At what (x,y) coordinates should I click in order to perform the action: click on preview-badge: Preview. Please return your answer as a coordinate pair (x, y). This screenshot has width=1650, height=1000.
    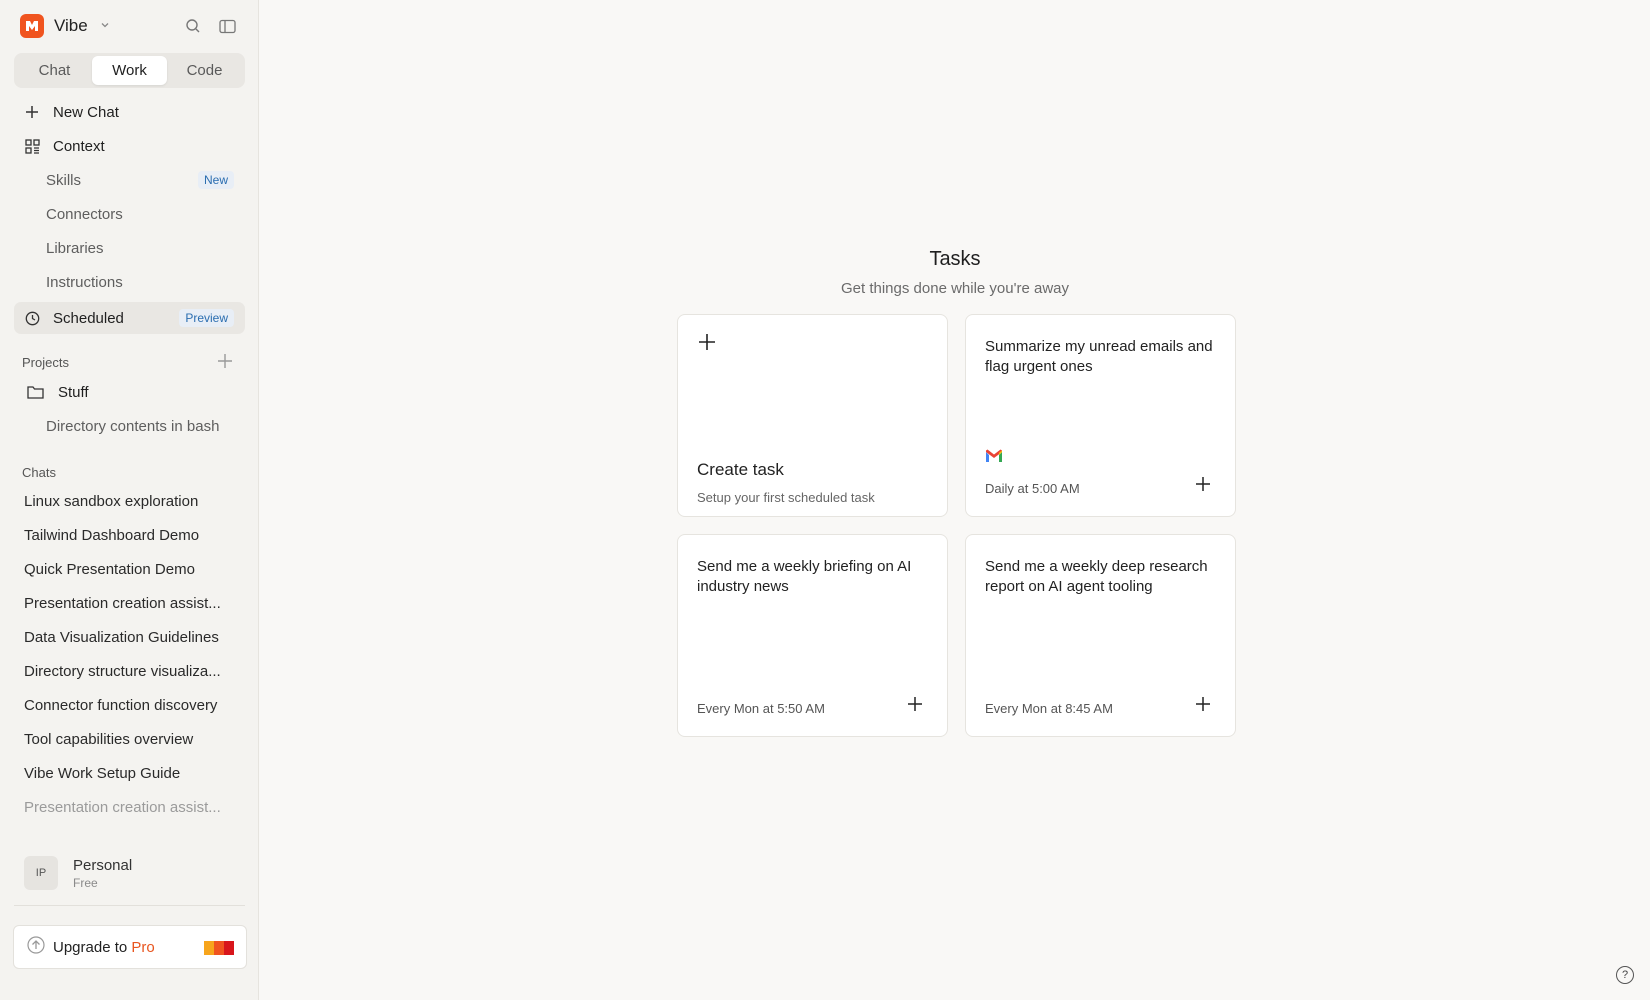
    Looking at the image, I should click on (206, 318).